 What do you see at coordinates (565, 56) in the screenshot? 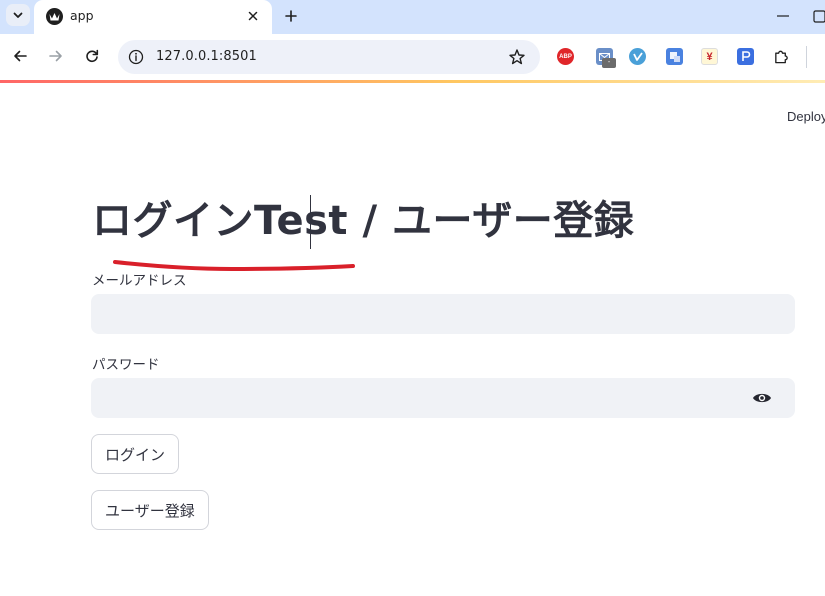
I see `adblock-extension-icon: ABP` at bounding box center [565, 56].